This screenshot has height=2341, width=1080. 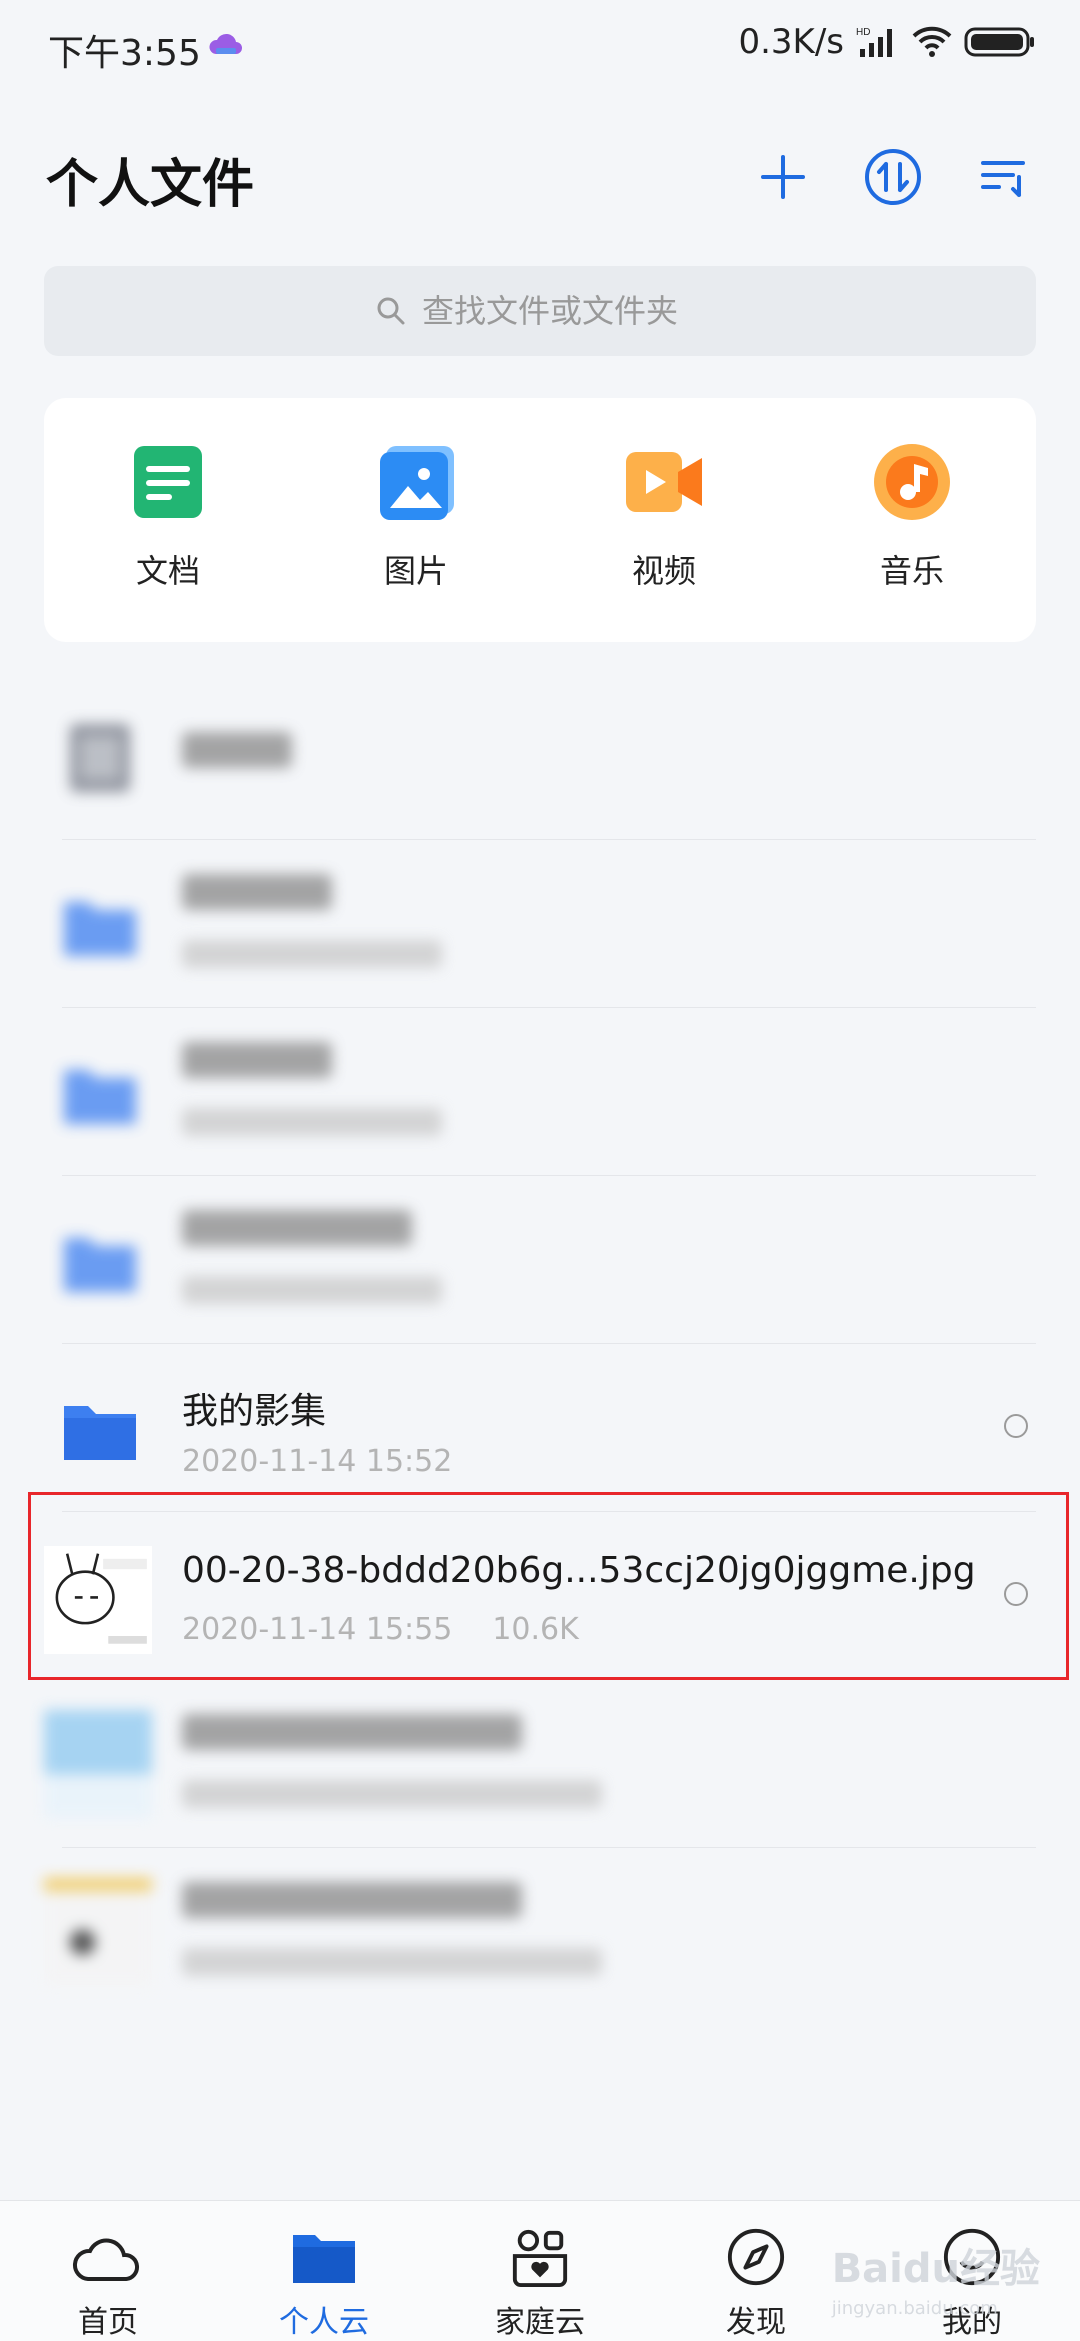 I want to click on grid-folder-icon, so click(x=100, y=758).